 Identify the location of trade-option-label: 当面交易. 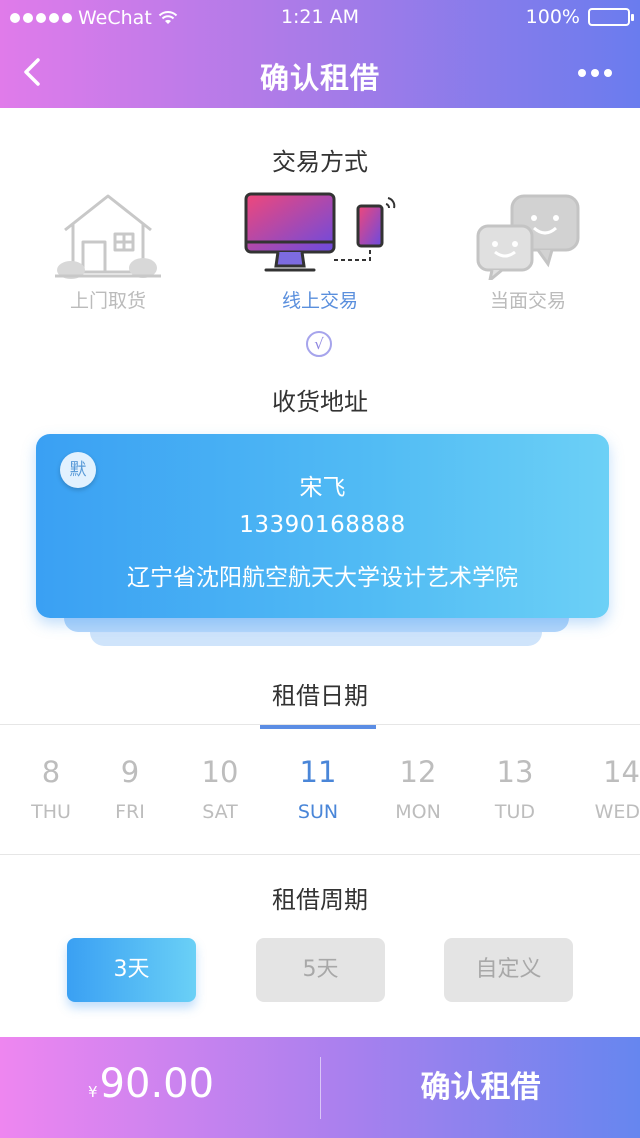
(527, 301).